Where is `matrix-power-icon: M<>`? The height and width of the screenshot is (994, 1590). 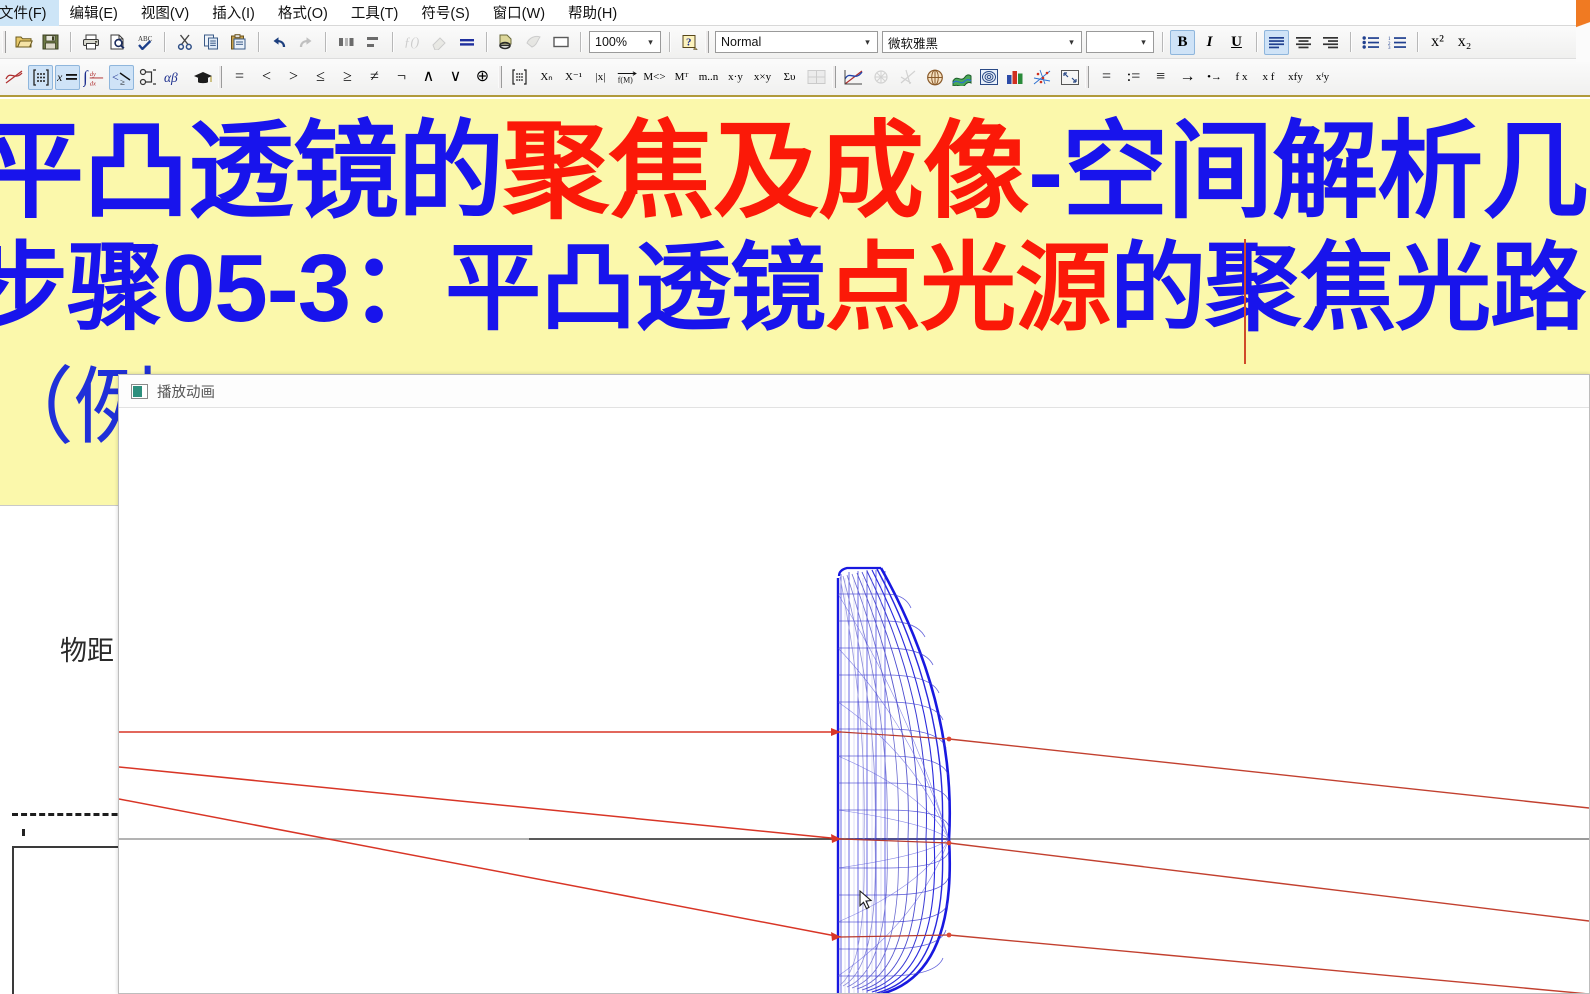
matrix-power-icon: M<> is located at coordinates (654, 77).